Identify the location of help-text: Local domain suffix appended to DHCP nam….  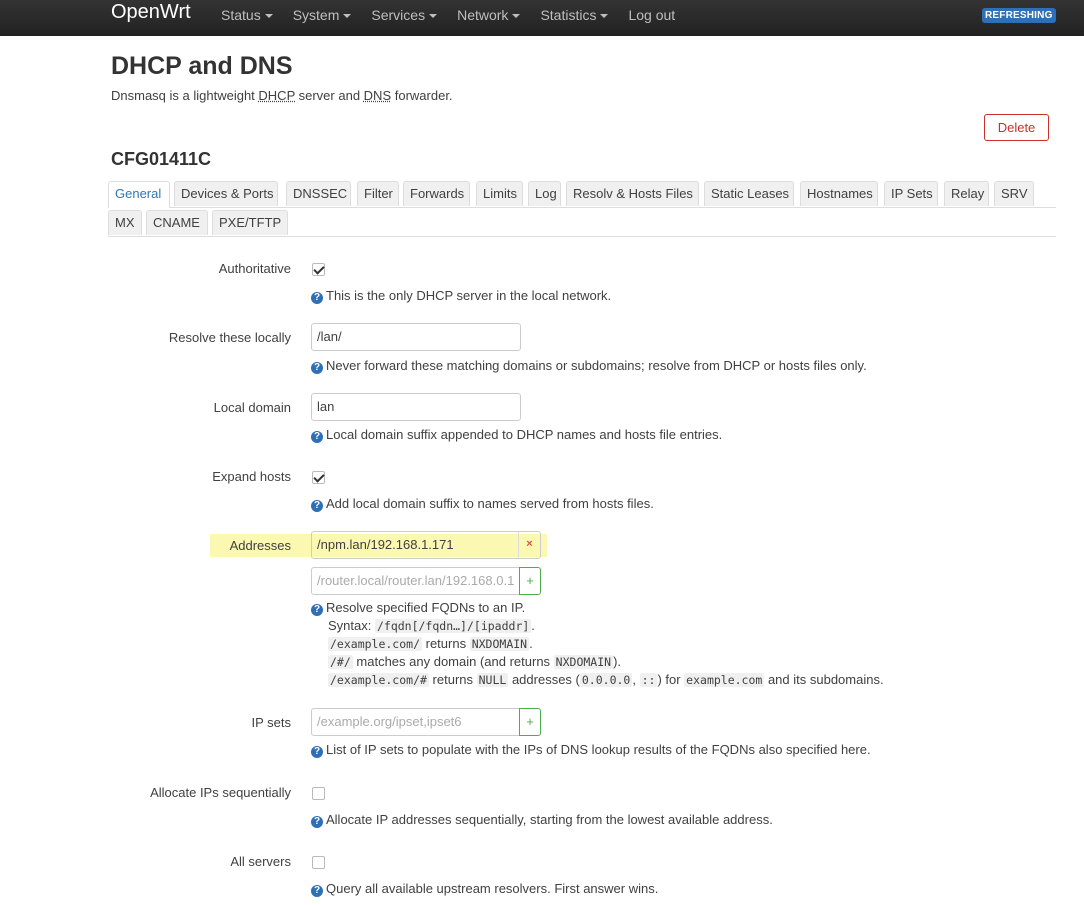
(524, 434).